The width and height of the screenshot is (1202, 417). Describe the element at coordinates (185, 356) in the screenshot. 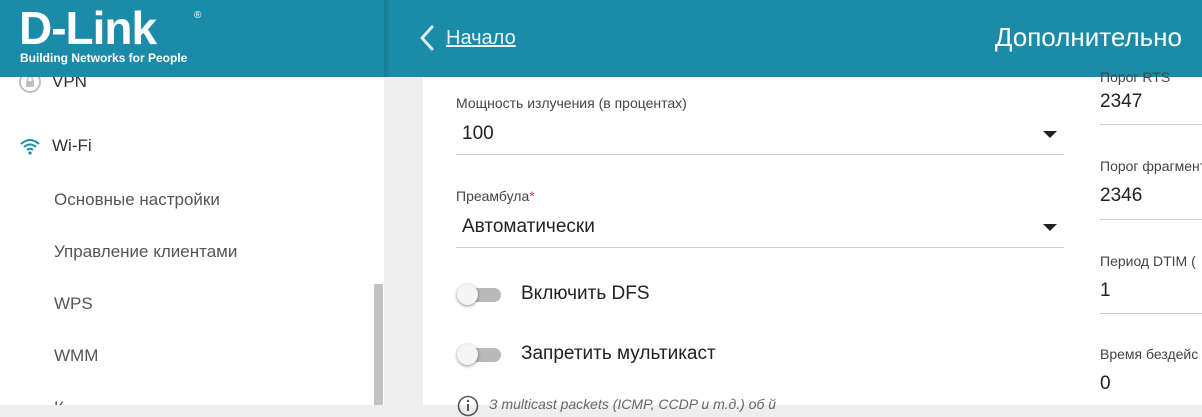

I see `sidebar-item-wmm: WMM` at that location.